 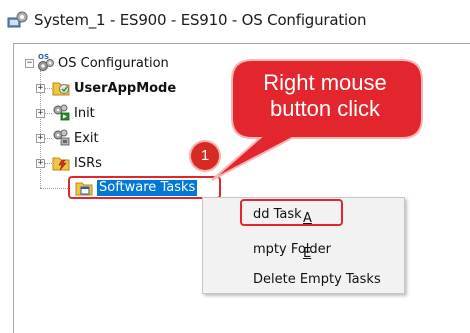 What do you see at coordinates (317, 279) in the screenshot?
I see `menu-label: Delete Empty Tasks` at bounding box center [317, 279].